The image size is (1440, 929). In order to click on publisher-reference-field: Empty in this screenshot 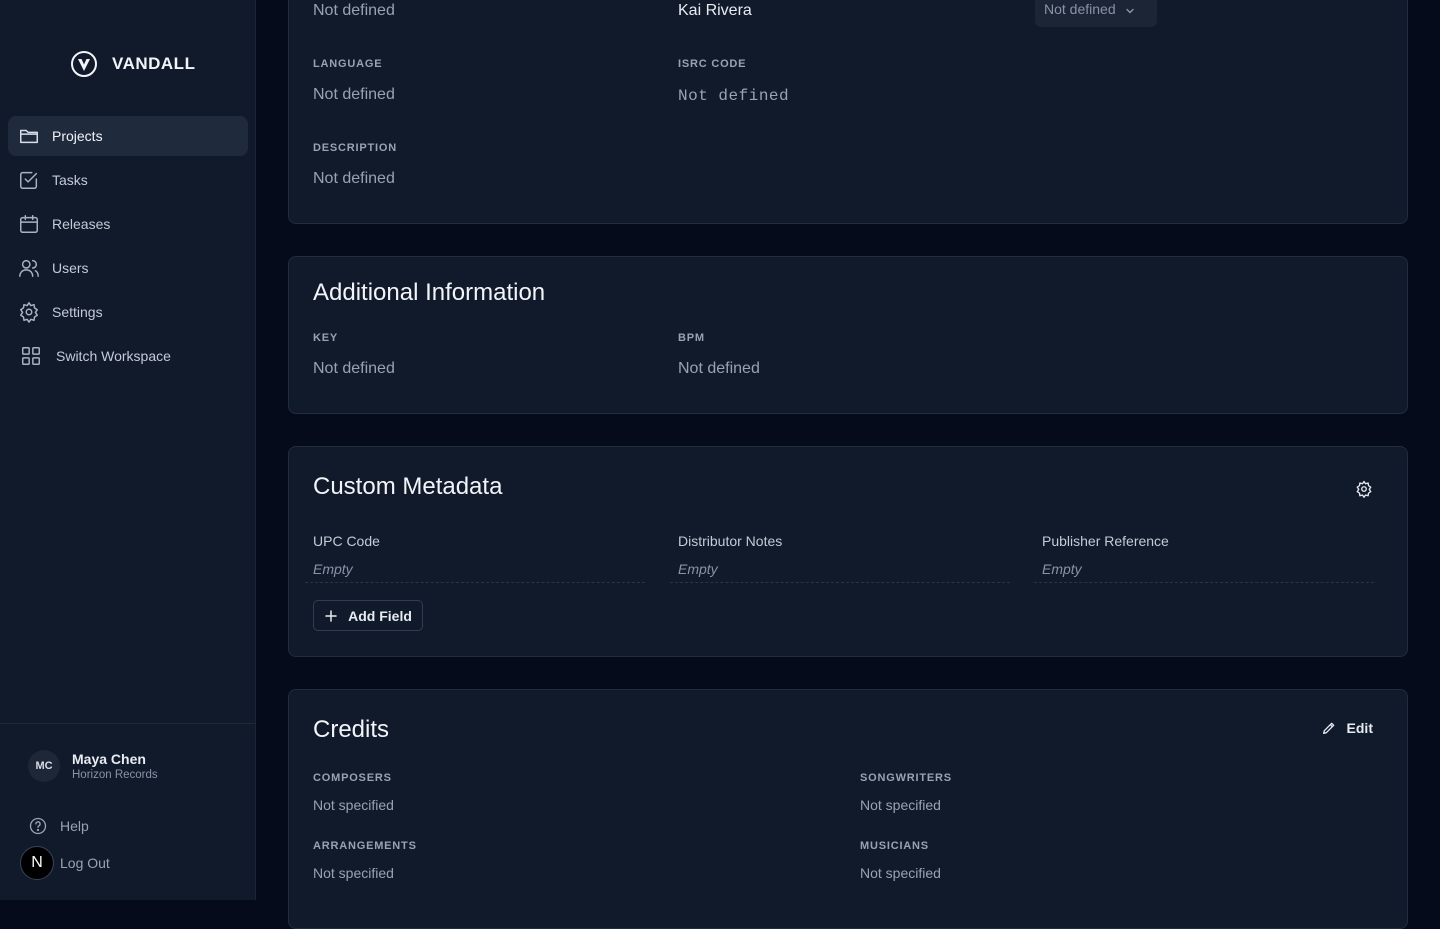, I will do `click(1204, 572)`.